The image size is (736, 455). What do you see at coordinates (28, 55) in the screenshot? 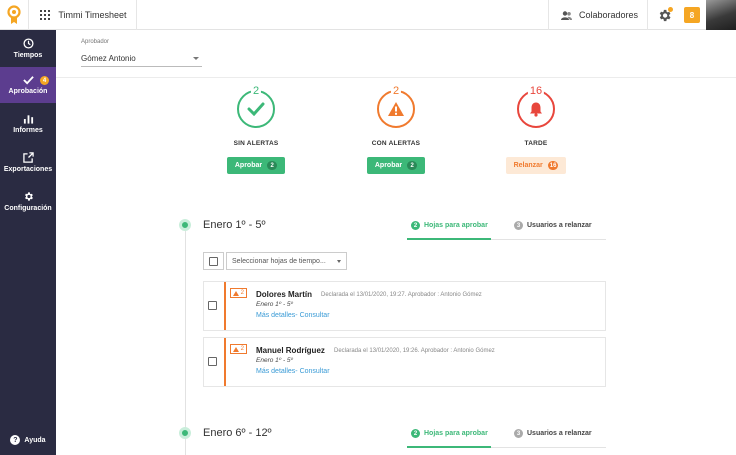
I see `sidebar-item-label: Tiempos` at bounding box center [28, 55].